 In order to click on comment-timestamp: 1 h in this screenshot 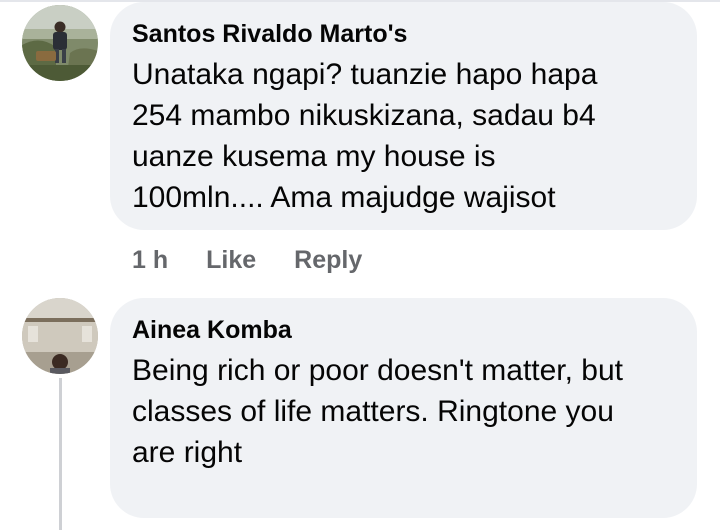, I will do `click(150, 260)`.